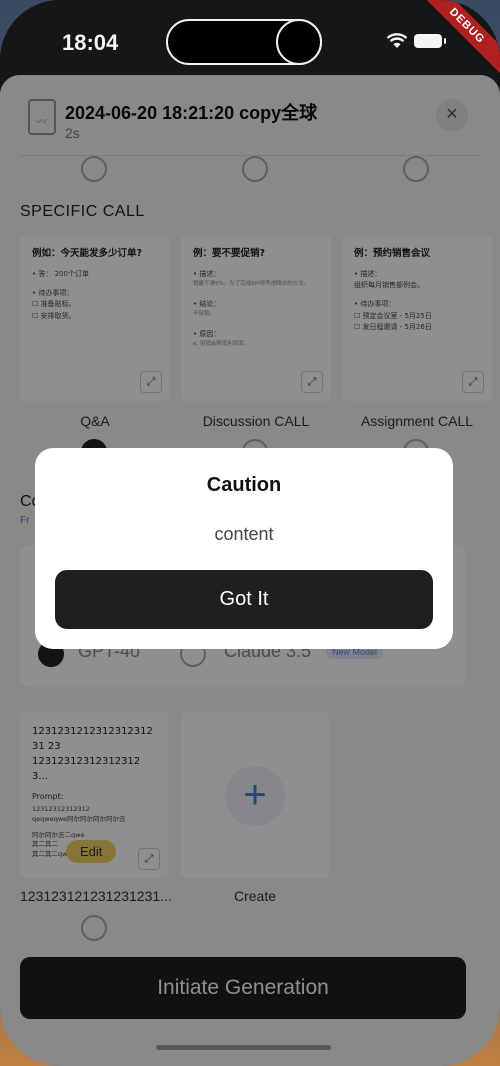 The image size is (500, 1066). Describe the element at coordinates (244, 485) in the screenshot. I see `dialog-title: Caution` at that location.